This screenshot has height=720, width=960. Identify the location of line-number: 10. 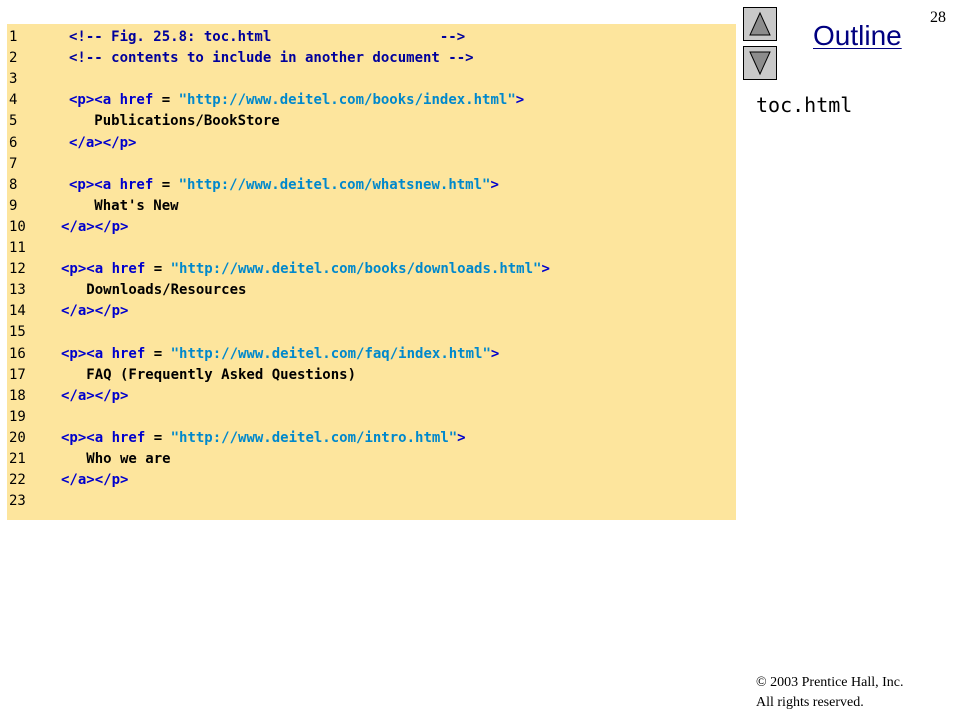
(17, 226).